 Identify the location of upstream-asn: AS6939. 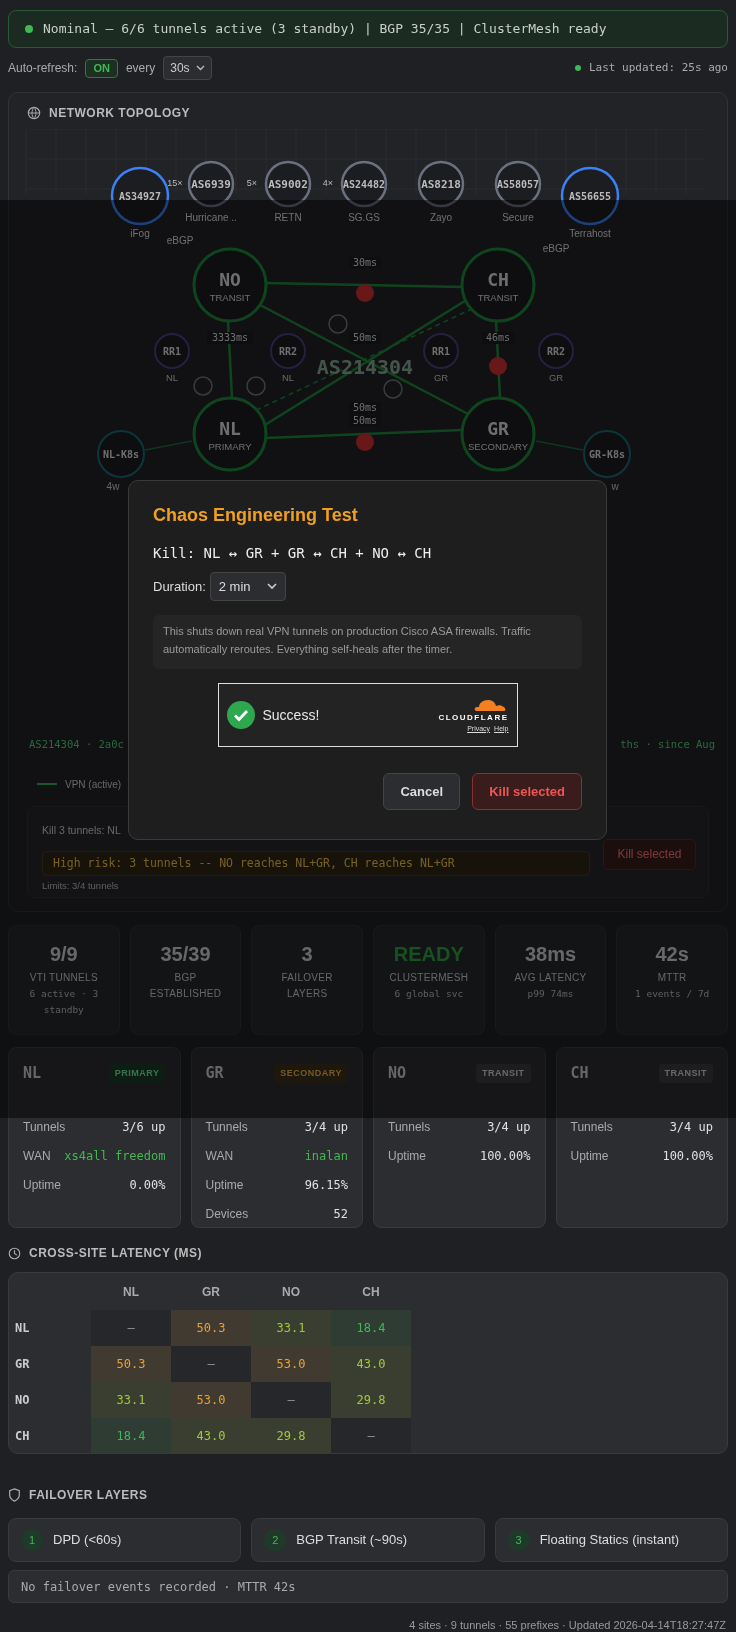
(211, 184).